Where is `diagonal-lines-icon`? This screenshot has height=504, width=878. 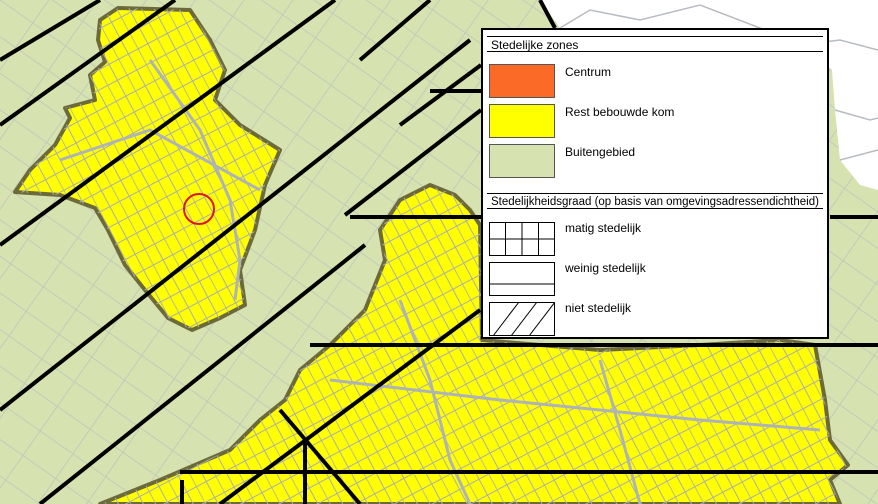
diagonal-lines-icon is located at coordinates (522, 319).